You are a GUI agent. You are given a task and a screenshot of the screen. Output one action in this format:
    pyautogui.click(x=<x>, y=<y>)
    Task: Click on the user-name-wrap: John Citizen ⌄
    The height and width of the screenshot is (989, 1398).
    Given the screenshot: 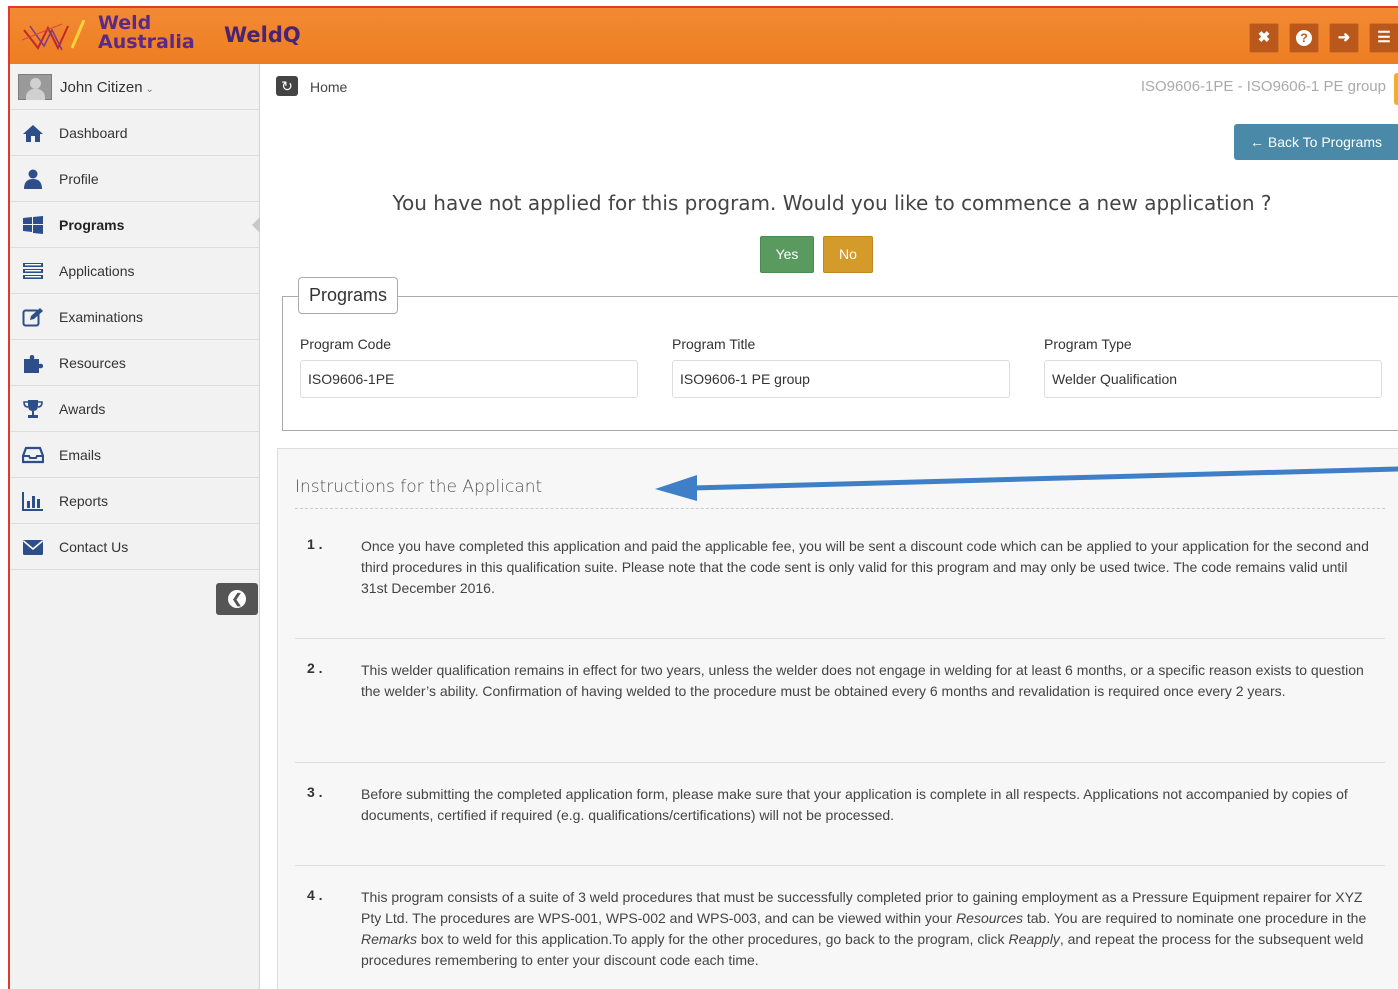 What is the action you would take?
    pyautogui.click(x=107, y=87)
    